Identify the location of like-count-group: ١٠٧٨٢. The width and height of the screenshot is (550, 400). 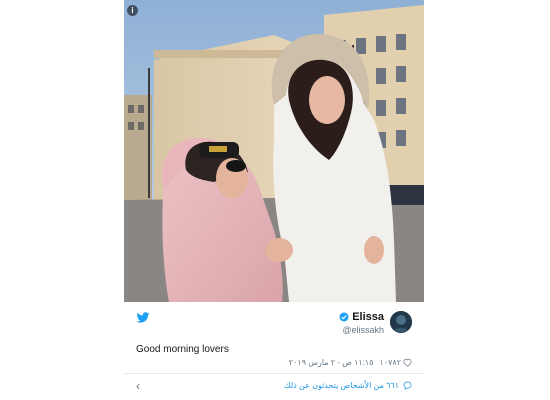
(396, 362).